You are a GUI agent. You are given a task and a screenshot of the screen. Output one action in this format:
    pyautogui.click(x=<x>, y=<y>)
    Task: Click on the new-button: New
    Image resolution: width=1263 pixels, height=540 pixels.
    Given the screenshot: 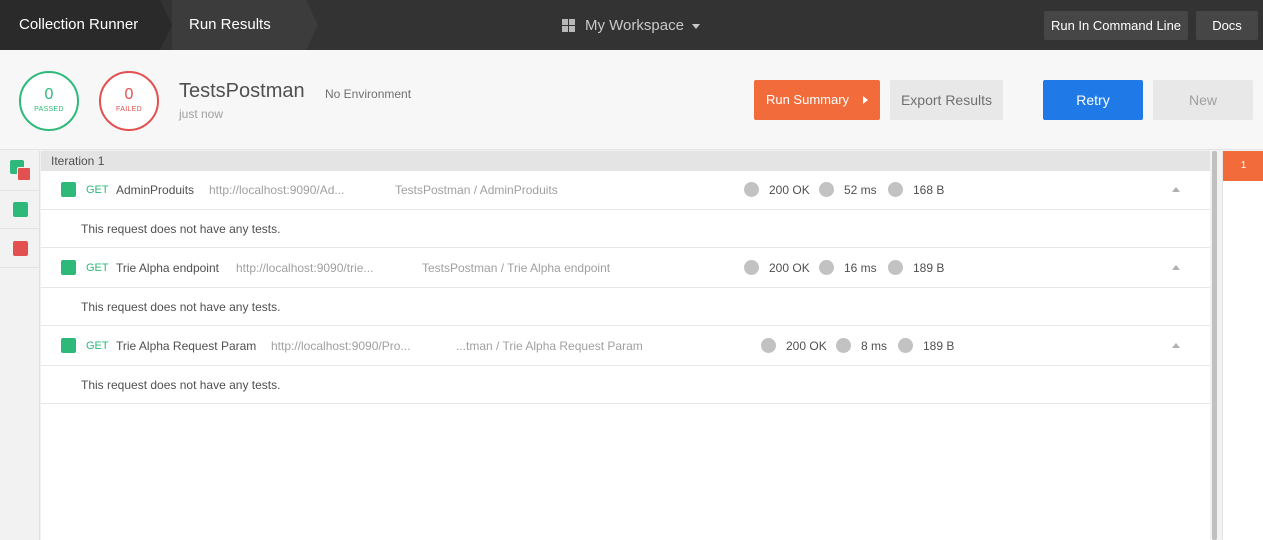 What is the action you would take?
    pyautogui.click(x=1203, y=100)
    